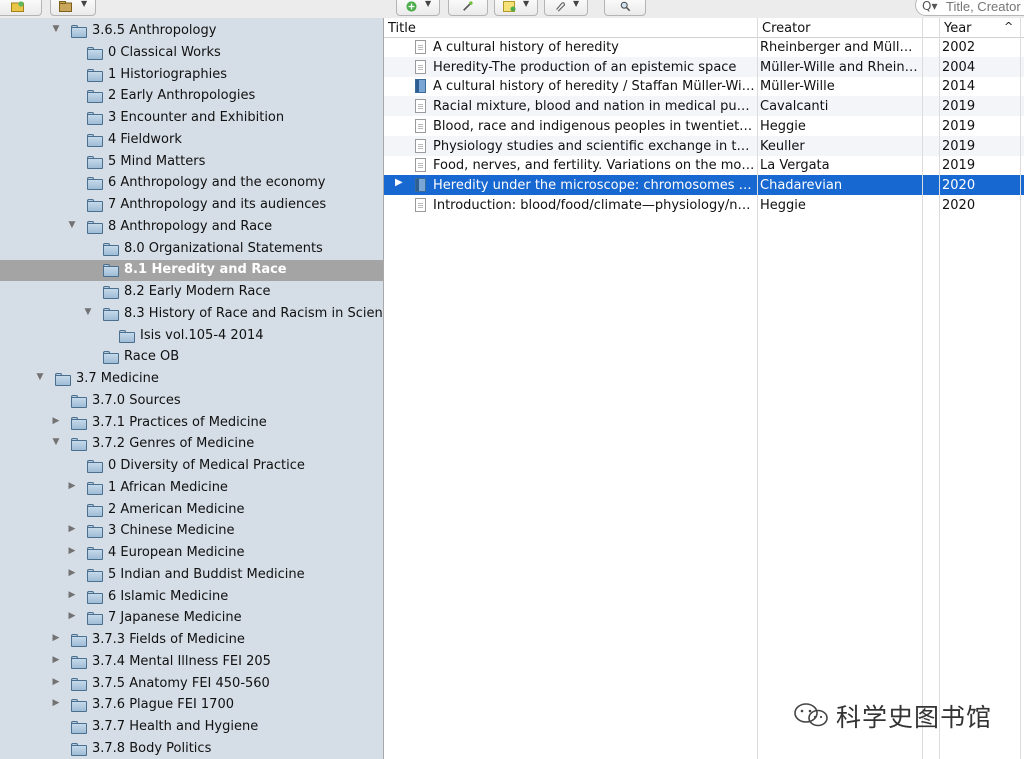 Image resolution: width=1024 pixels, height=759 pixels. Describe the element at coordinates (217, 204) in the screenshot. I see `sidebar-item-label: 7 Anthropology and its audiences` at that location.